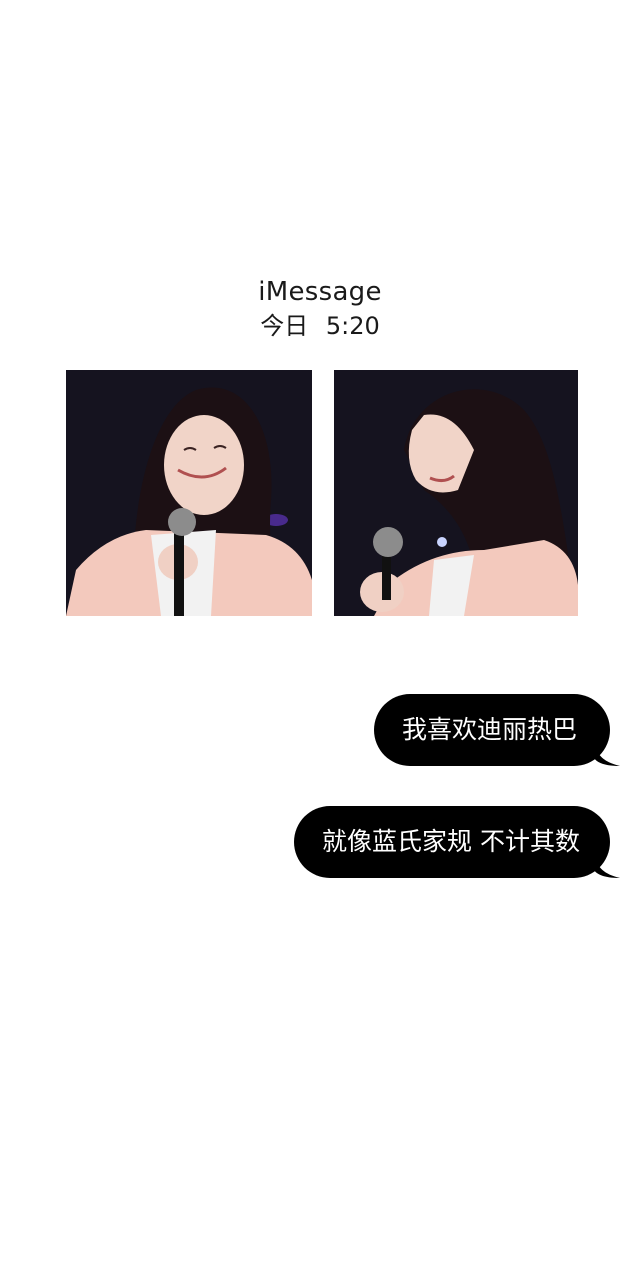 The height and width of the screenshot is (1276, 640). I want to click on photo-performer-profile-image, so click(456, 493).